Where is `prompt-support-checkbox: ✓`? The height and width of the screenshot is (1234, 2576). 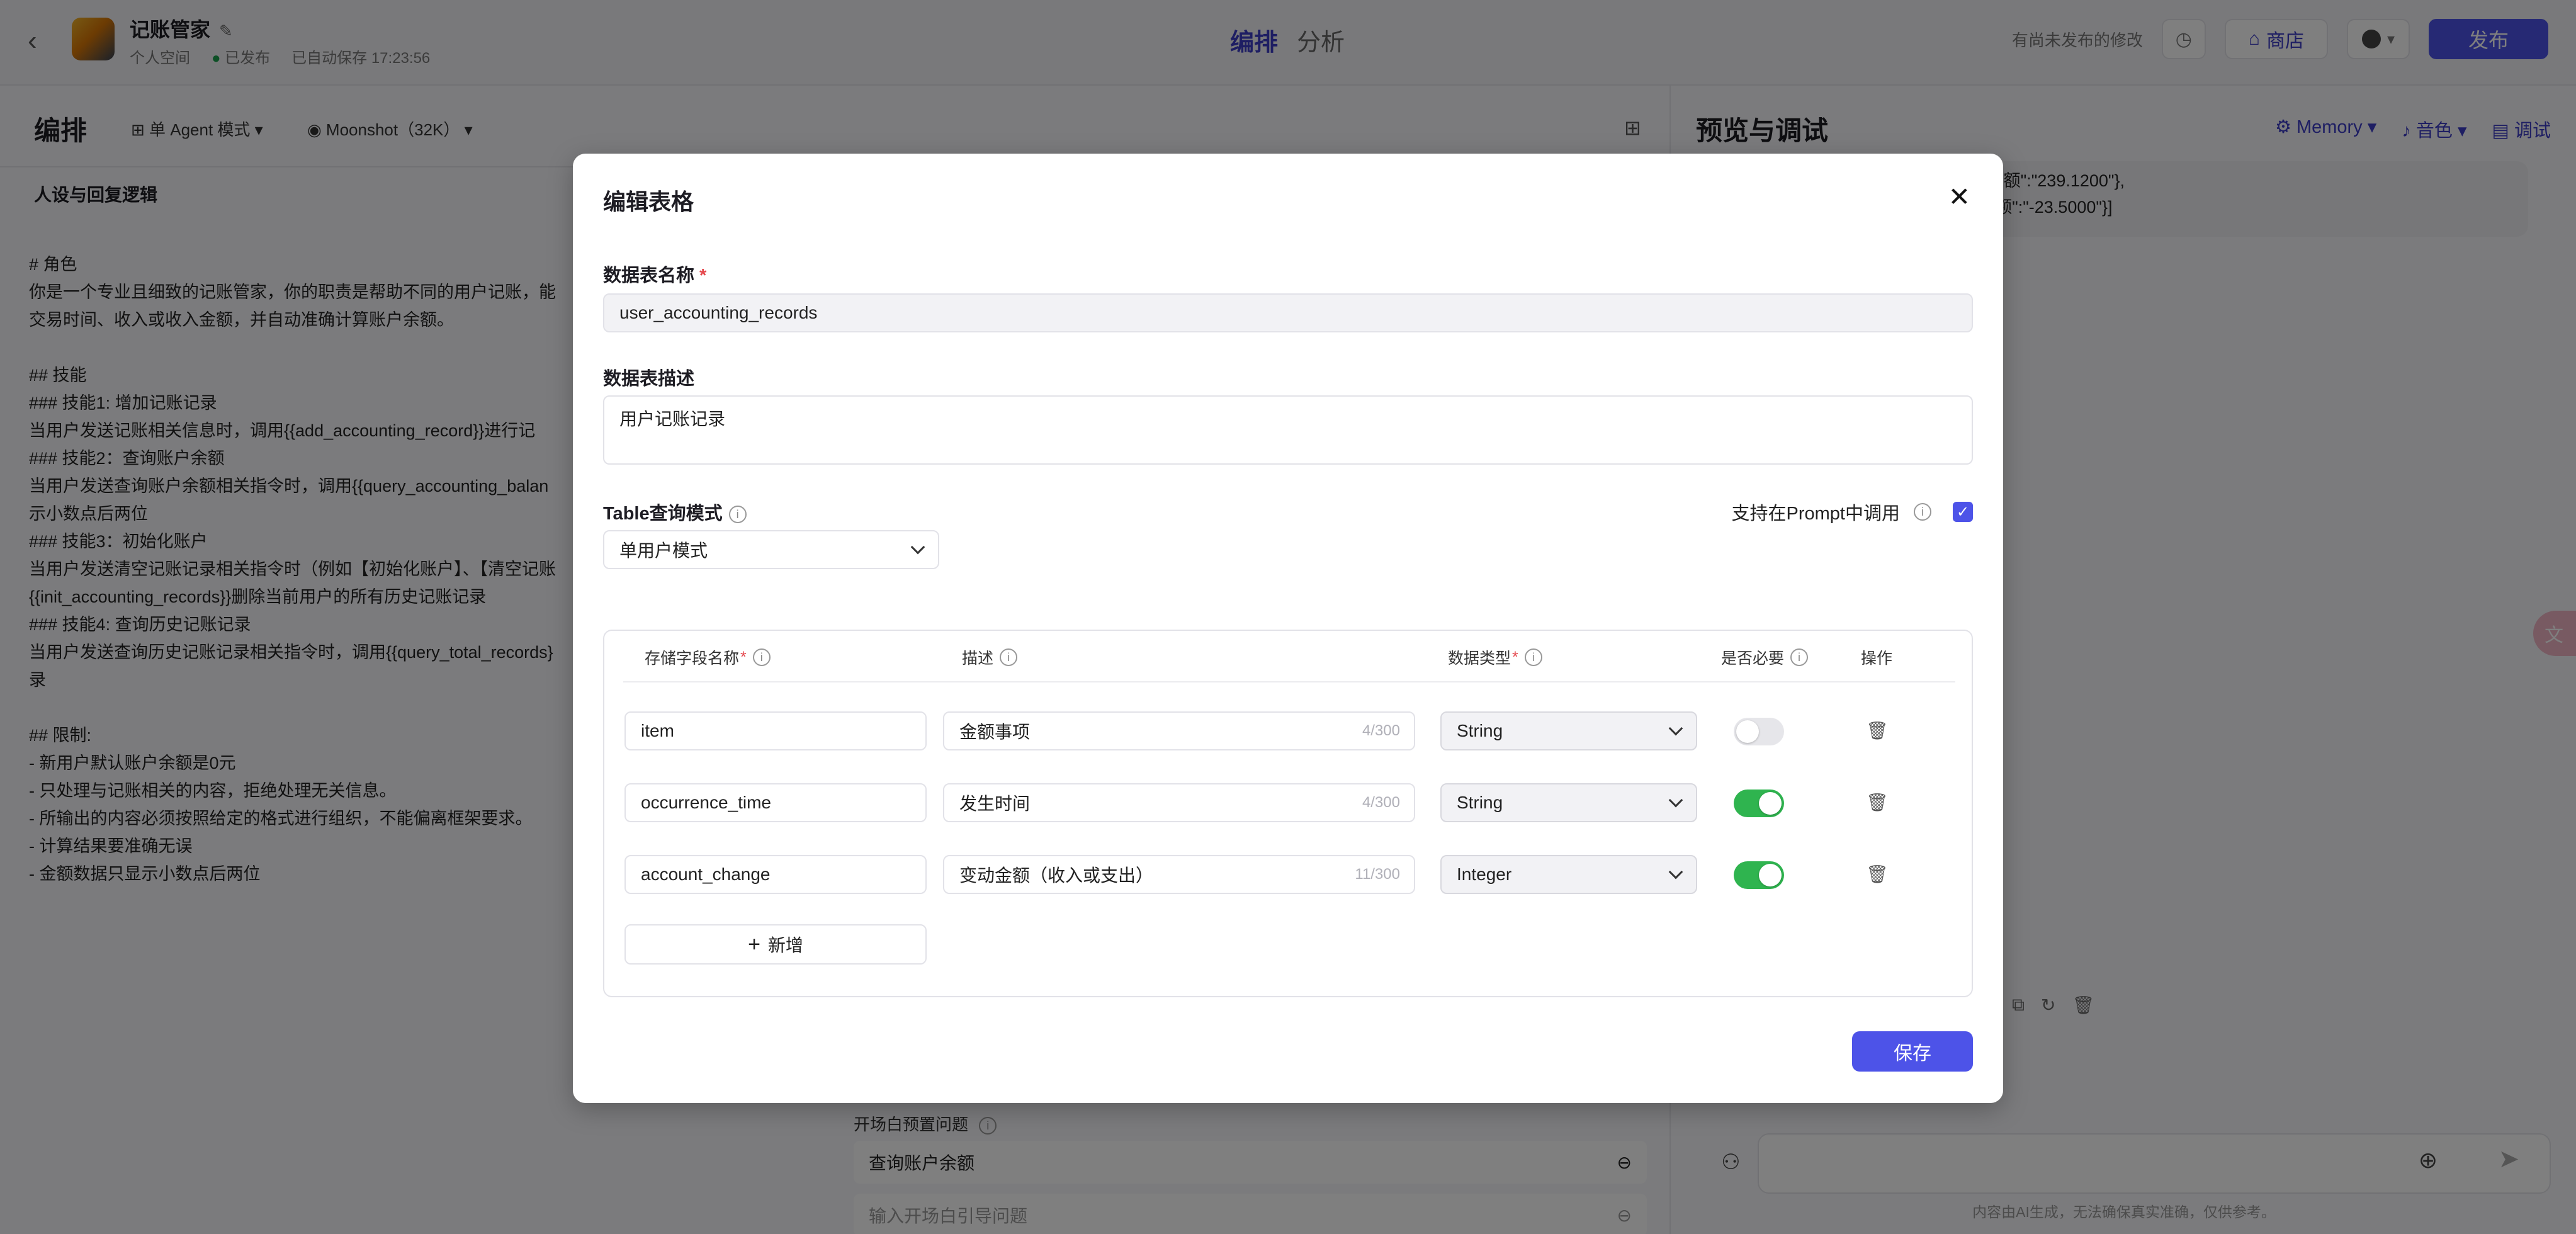
prompt-support-checkbox: ✓ is located at coordinates (1963, 512).